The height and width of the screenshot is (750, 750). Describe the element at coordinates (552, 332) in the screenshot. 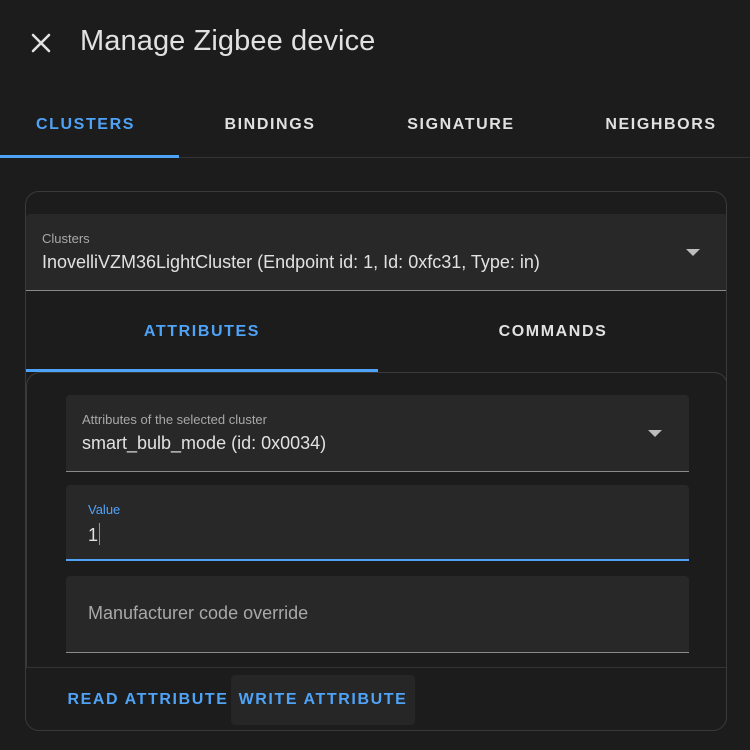

I see `tab-commands: COMMANDS` at that location.